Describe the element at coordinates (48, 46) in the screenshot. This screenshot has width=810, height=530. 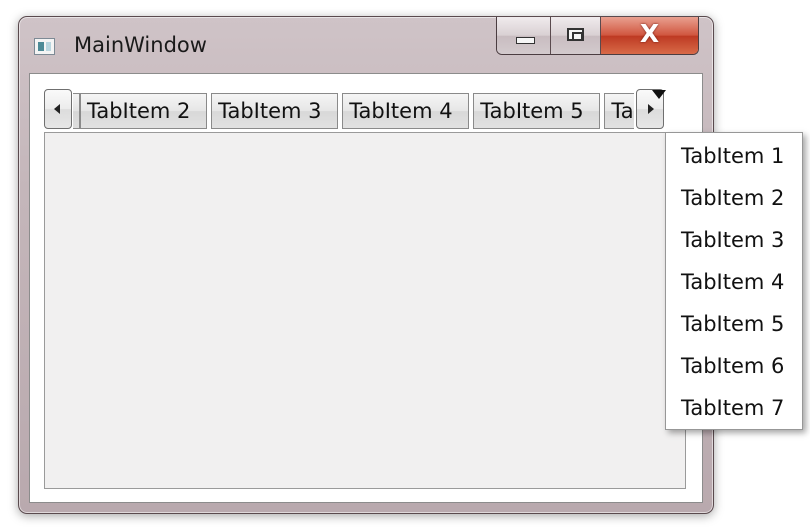
I see `window-icon-pane-right` at that location.